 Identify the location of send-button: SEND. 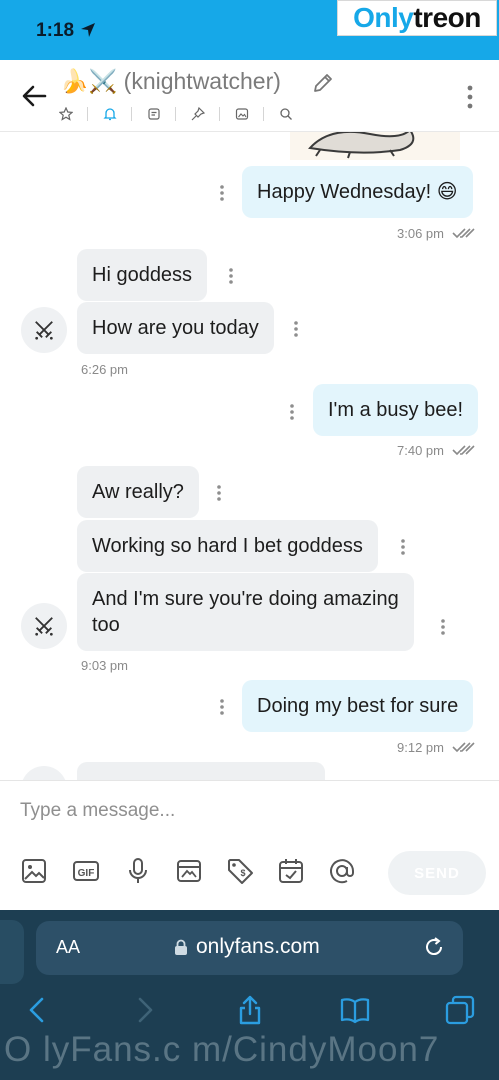
(437, 873).